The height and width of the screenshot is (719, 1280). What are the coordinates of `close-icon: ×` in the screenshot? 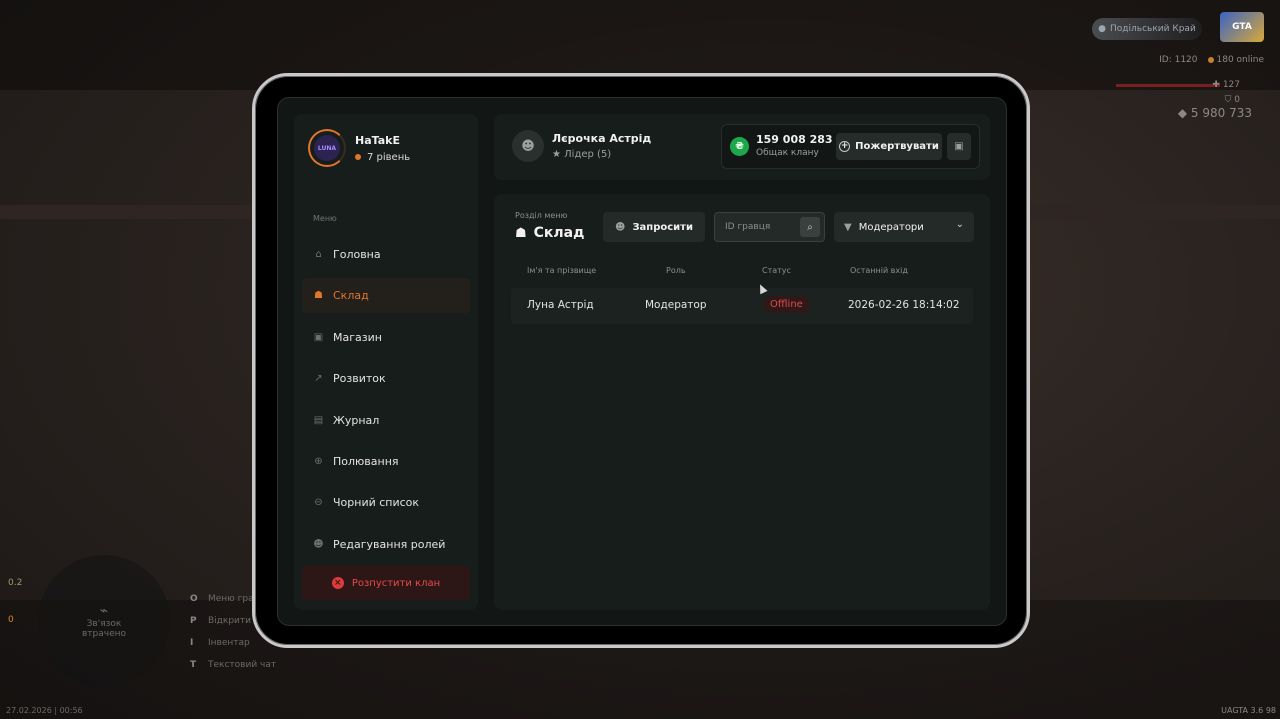 It's located at (337, 583).